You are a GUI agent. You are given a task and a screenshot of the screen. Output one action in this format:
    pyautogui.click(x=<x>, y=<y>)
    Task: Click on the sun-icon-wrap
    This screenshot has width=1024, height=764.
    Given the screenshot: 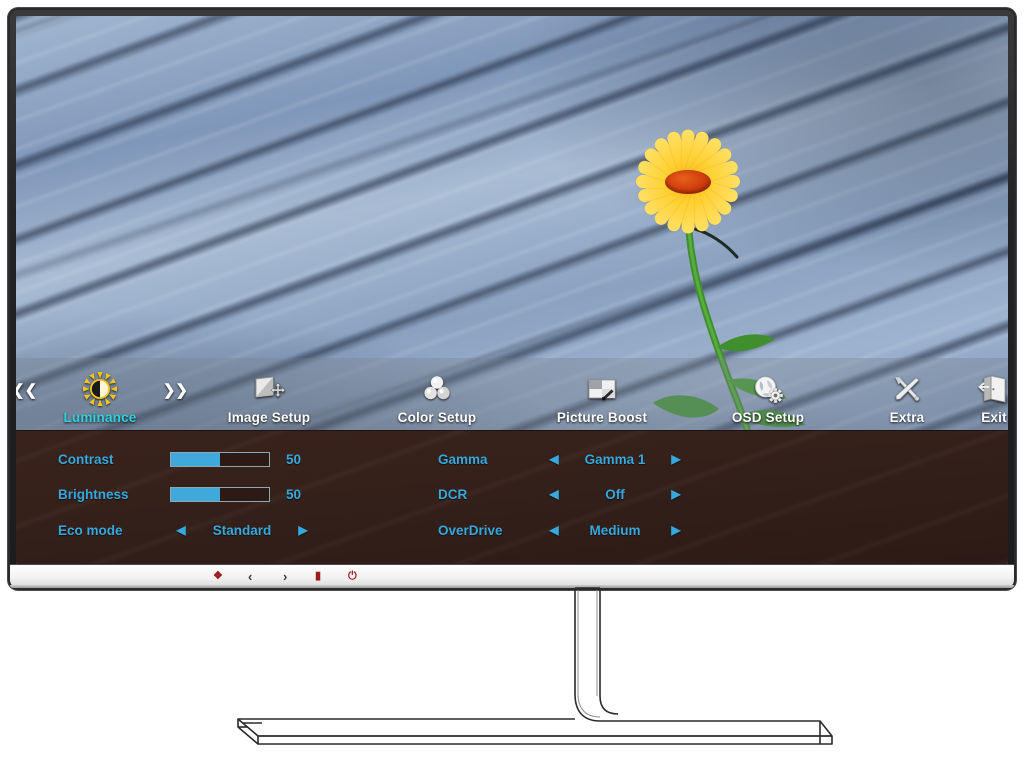 What is the action you would take?
    pyautogui.click(x=100, y=389)
    